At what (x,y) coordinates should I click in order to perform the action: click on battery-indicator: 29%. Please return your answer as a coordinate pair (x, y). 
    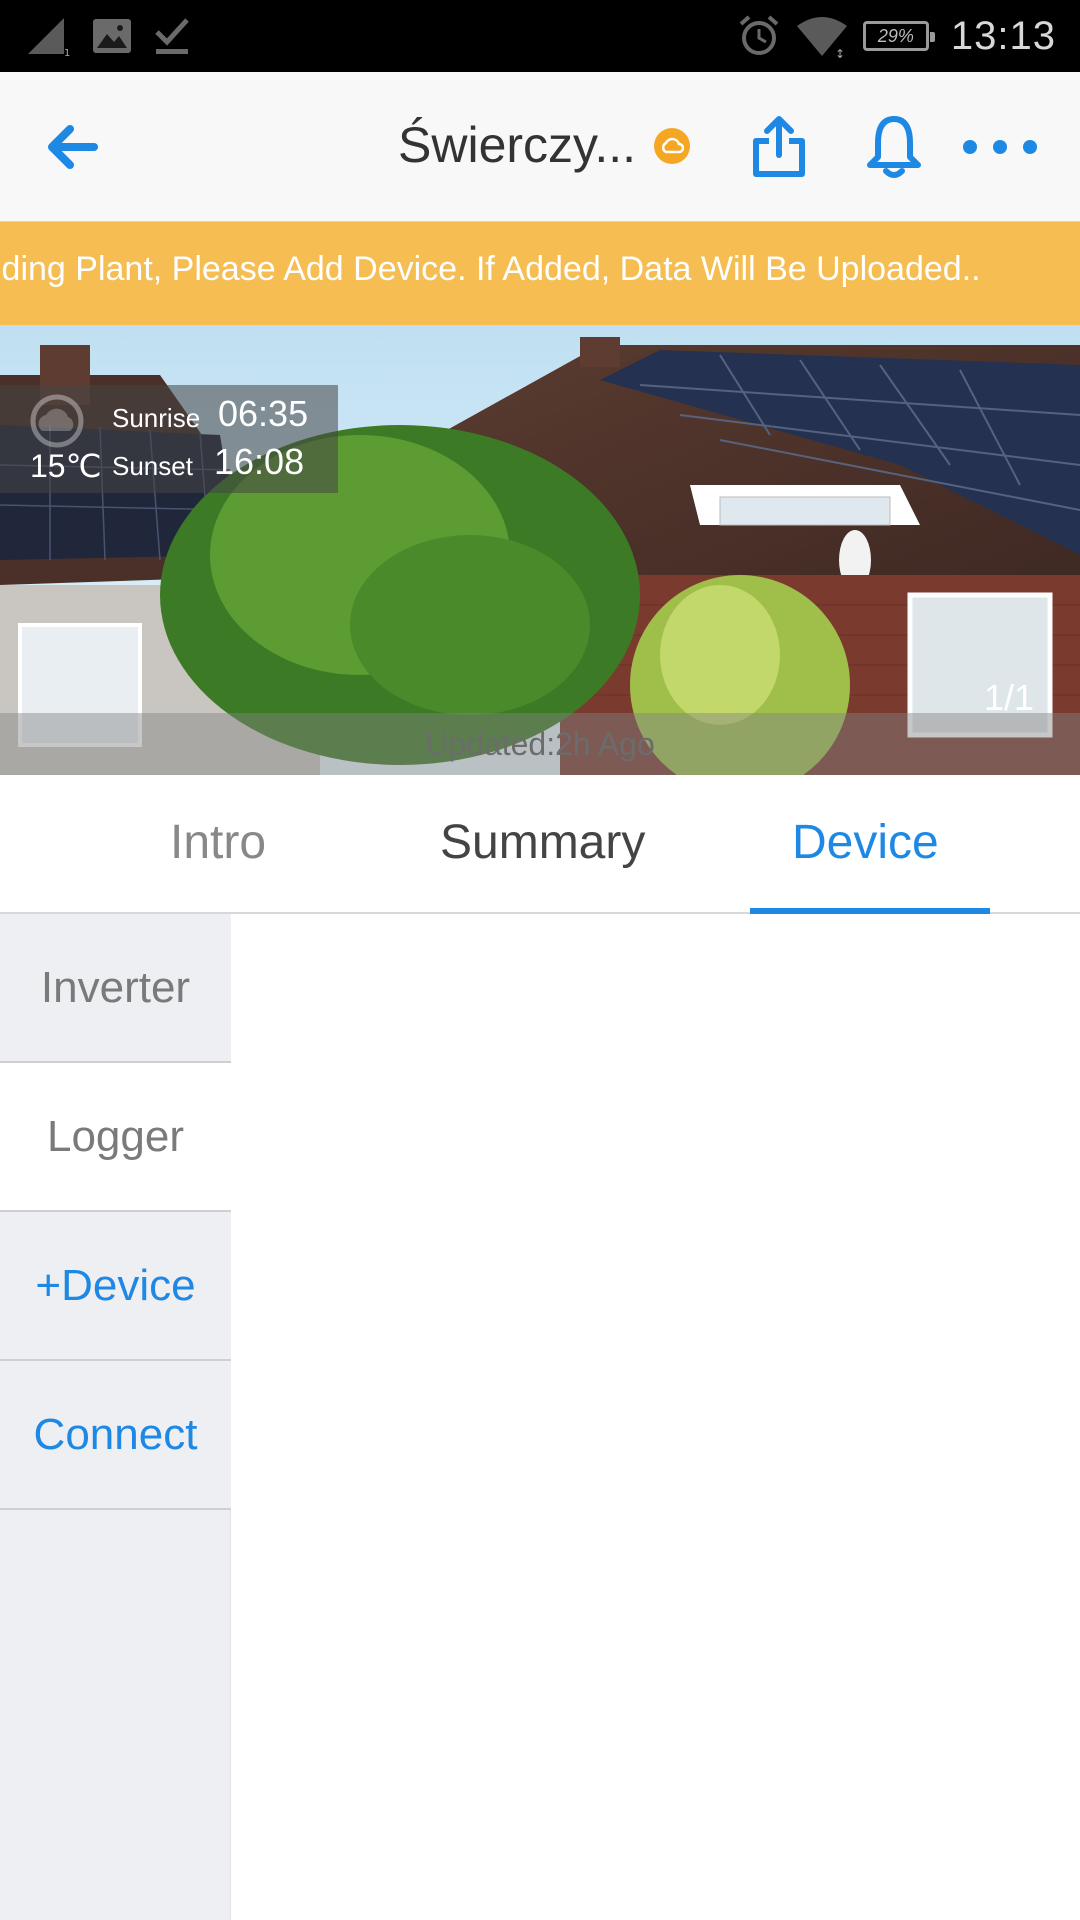
    Looking at the image, I should click on (898, 36).